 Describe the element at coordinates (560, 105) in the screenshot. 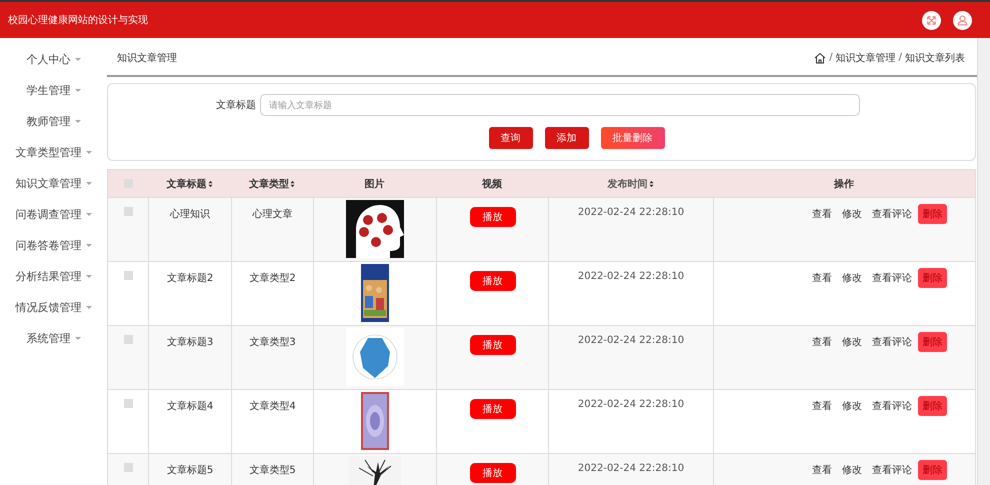

I see `title-search-field: 请输入文章标题` at that location.